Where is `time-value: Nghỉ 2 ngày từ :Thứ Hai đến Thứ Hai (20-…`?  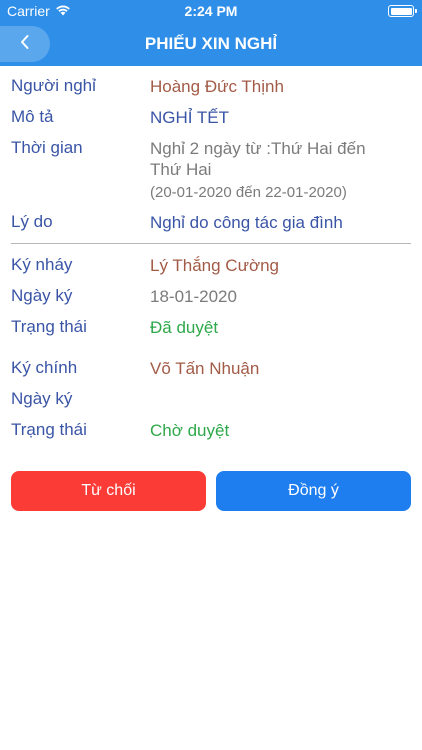 time-value: Nghỉ 2 ngày từ :Thứ Hai đến Thứ Hai (20-… is located at coordinates (258, 170).